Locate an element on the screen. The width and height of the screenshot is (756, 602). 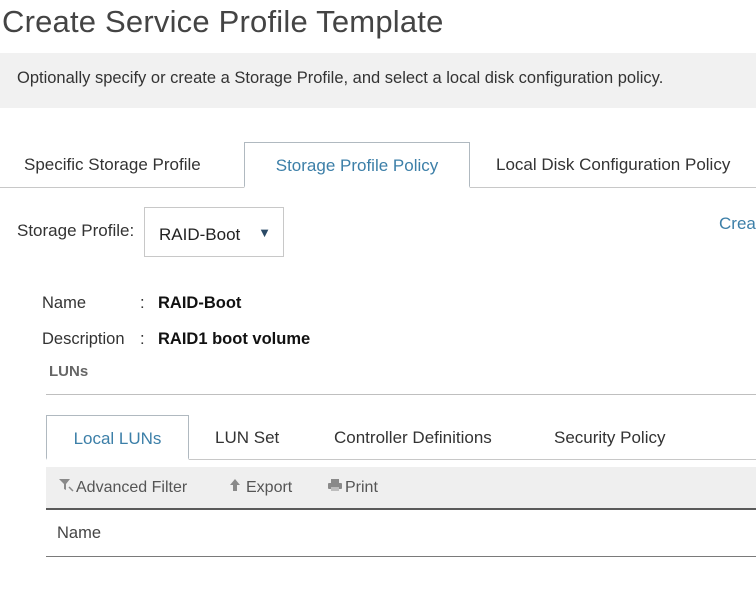
tab-specific-storage-profile: Specific Storage Profile is located at coordinates (112, 165).